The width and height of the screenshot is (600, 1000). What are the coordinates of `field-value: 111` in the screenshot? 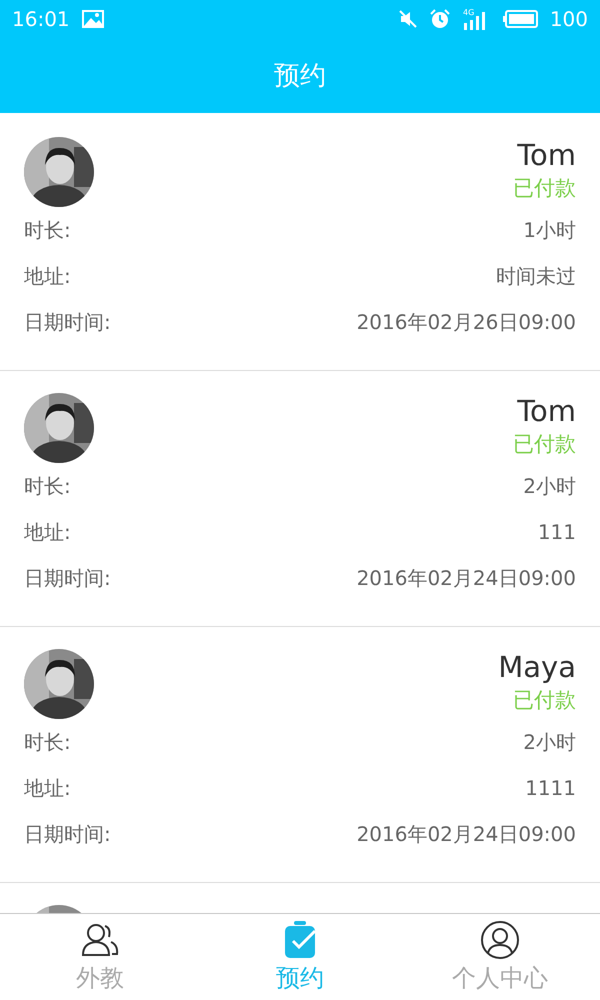 It's located at (557, 532).